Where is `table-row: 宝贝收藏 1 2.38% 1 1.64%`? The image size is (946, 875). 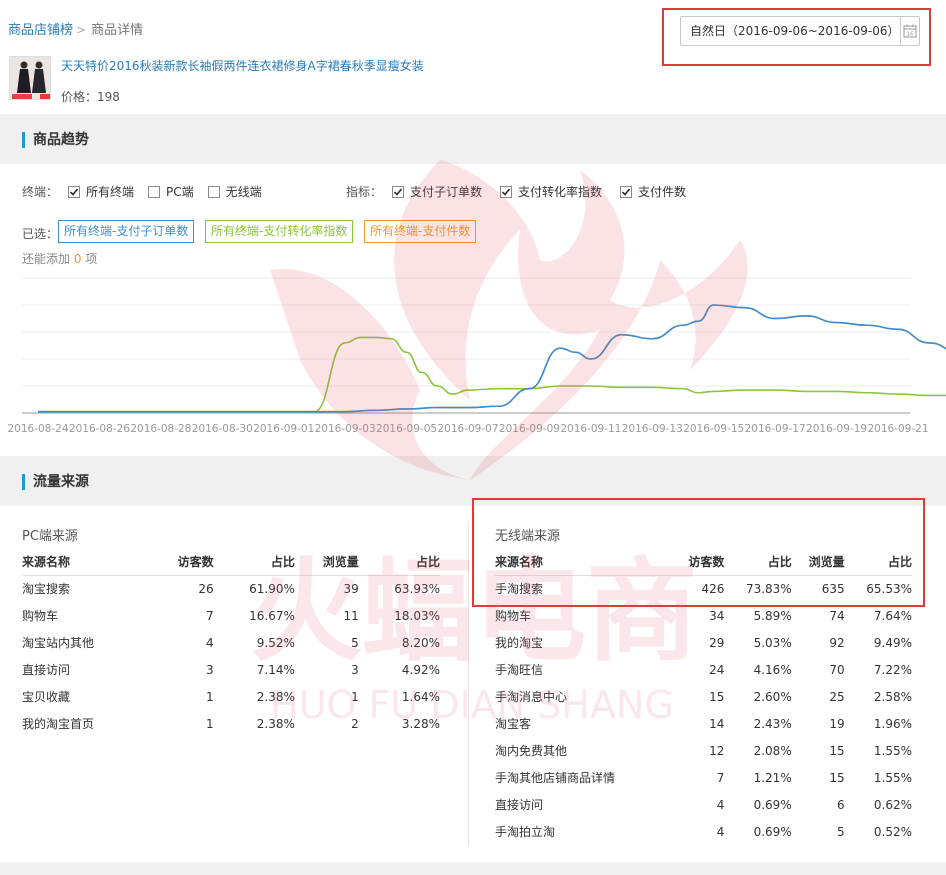 table-row: 宝贝收藏 1 2.38% 1 1.64% is located at coordinates (231, 696).